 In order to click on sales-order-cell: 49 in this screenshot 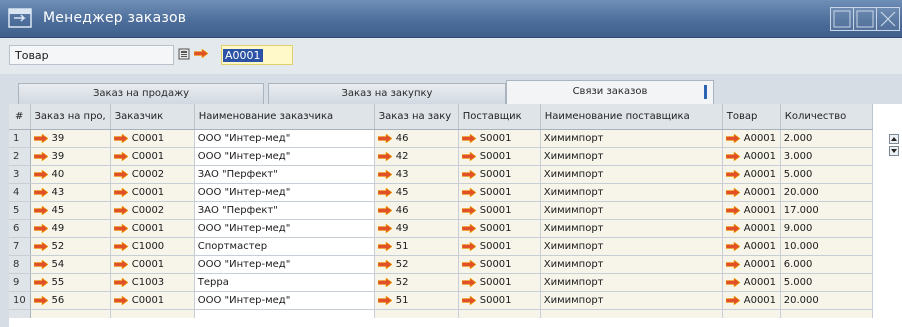, I will do `click(70, 228)`.